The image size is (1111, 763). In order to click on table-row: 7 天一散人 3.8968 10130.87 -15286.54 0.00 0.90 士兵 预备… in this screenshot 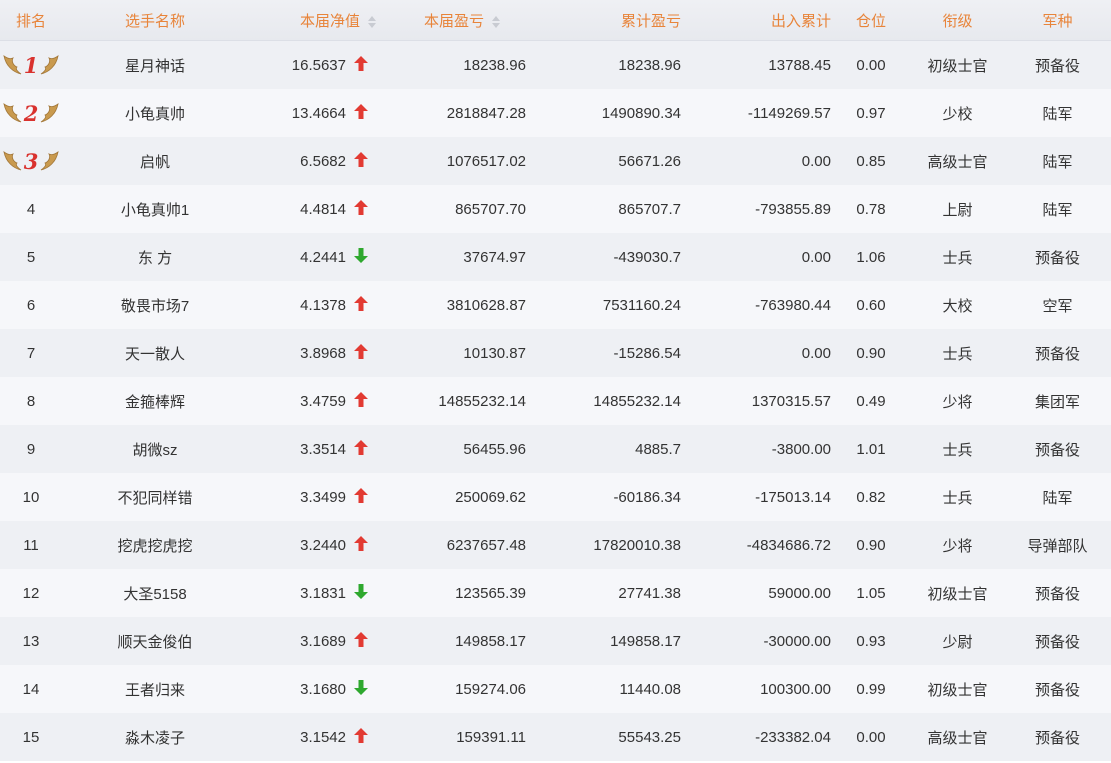, I will do `click(555, 353)`.